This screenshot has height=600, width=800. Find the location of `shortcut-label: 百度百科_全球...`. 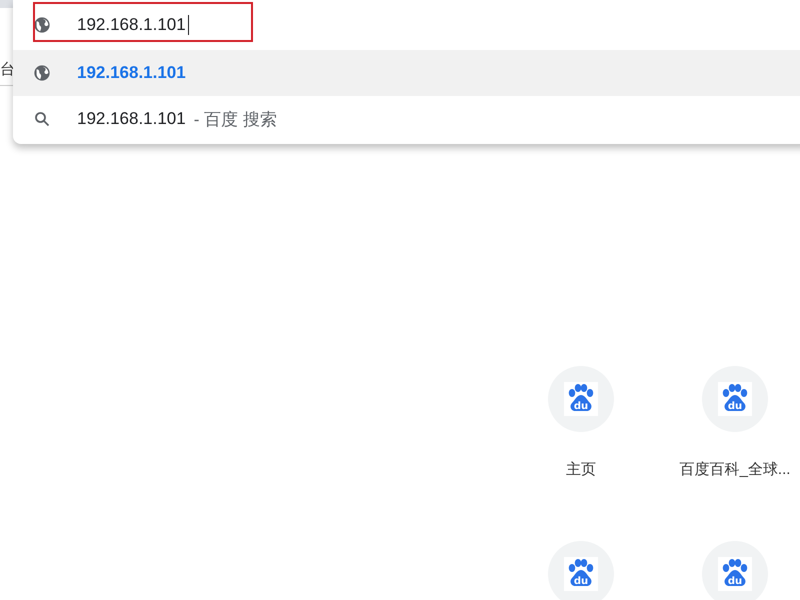

shortcut-label: 百度百科_全球... is located at coordinates (735, 469).